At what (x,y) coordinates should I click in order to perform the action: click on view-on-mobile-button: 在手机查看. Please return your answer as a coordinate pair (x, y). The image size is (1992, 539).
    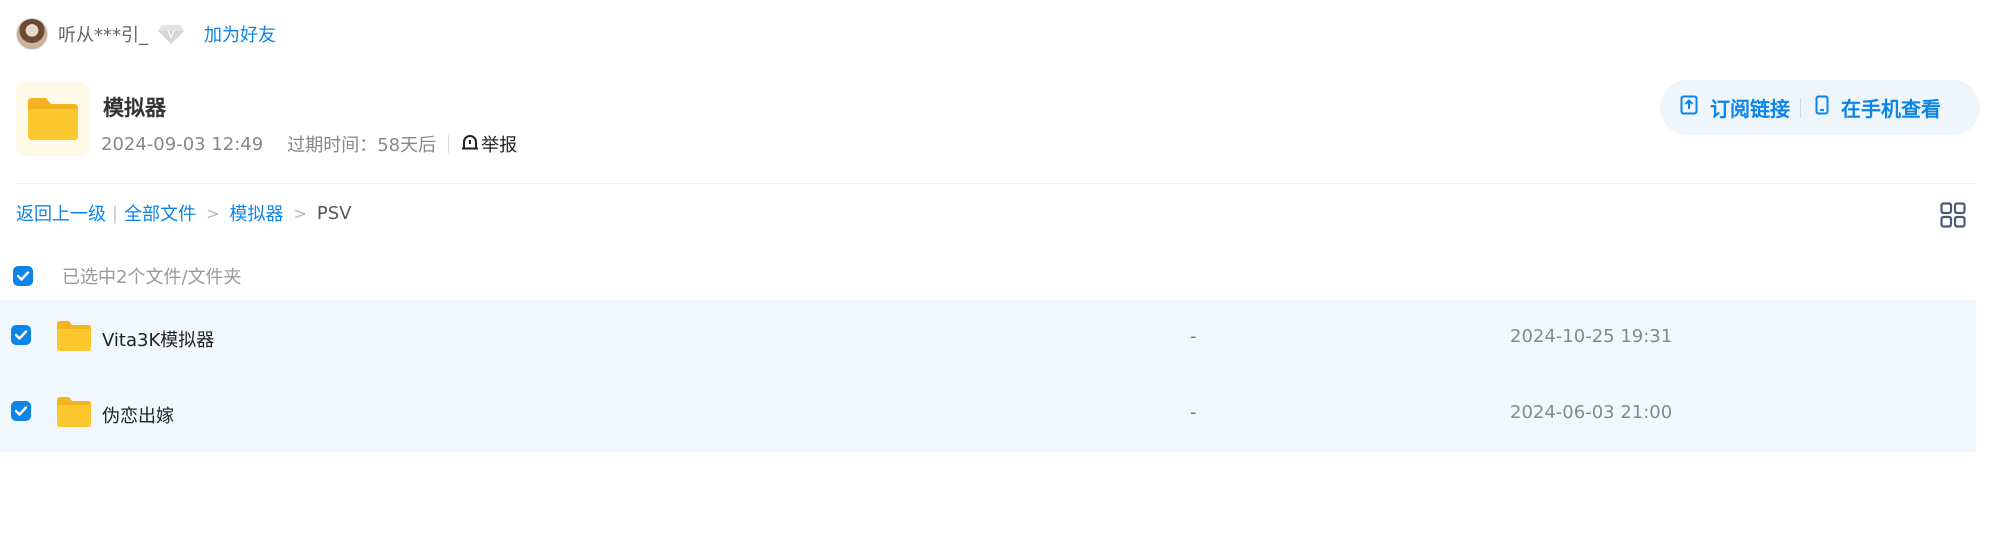
    Looking at the image, I should click on (1878, 107).